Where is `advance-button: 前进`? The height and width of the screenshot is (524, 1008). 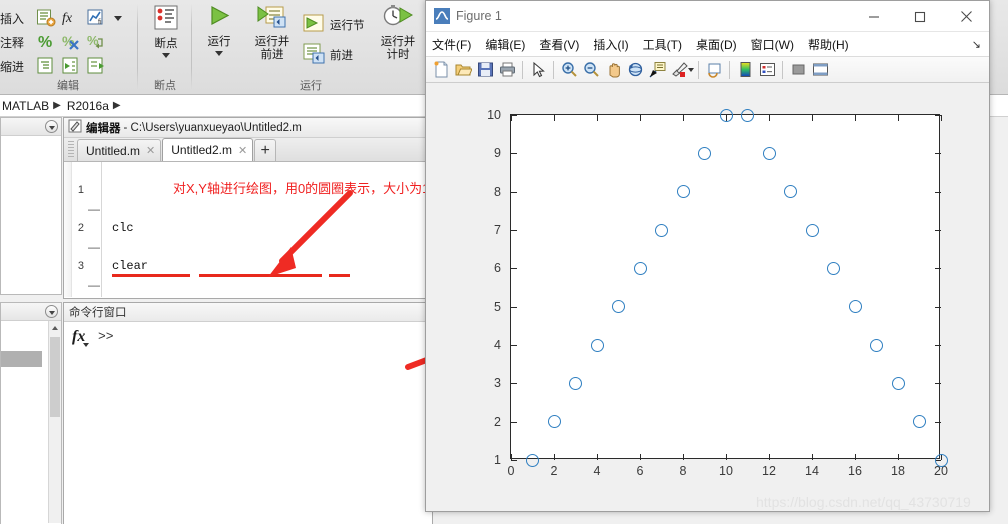
advance-button: 前进 is located at coordinates (327, 54).